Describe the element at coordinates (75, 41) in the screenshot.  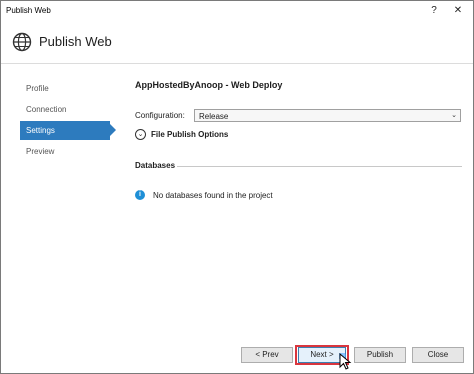
I see `header-title: Publish Web` at that location.